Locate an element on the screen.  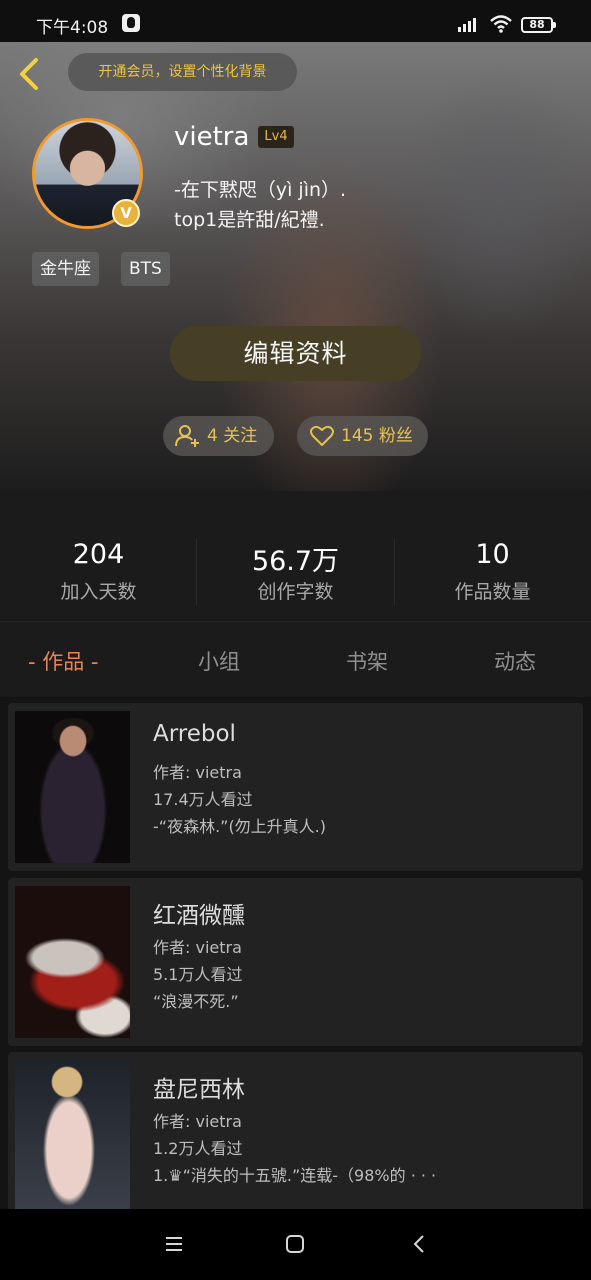
work-title: 红酒微醺 is located at coordinates (199, 916).